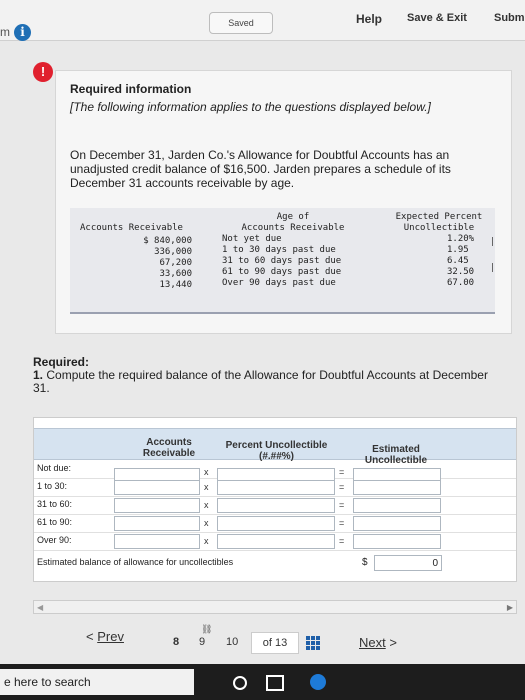 The image size is (525, 700). Describe the element at coordinates (262, 682) in the screenshot. I see `taskbar: e here to search` at that location.